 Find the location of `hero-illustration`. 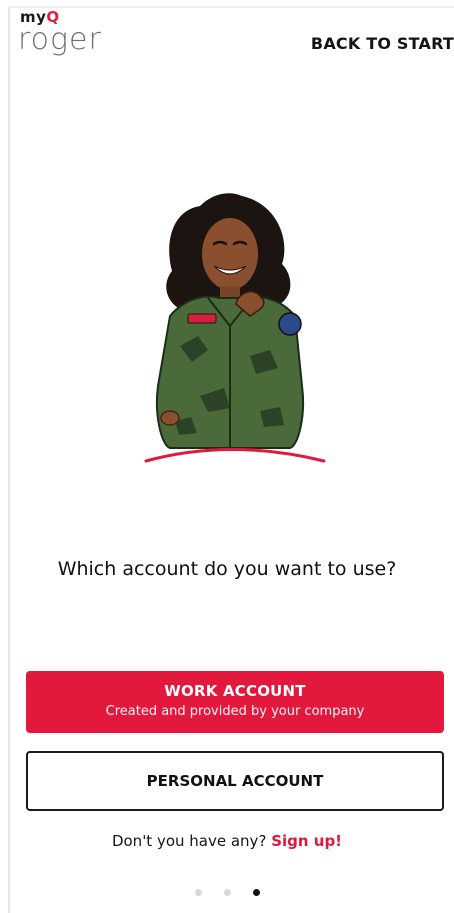

hero-illustration is located at coordinates (235, 328).